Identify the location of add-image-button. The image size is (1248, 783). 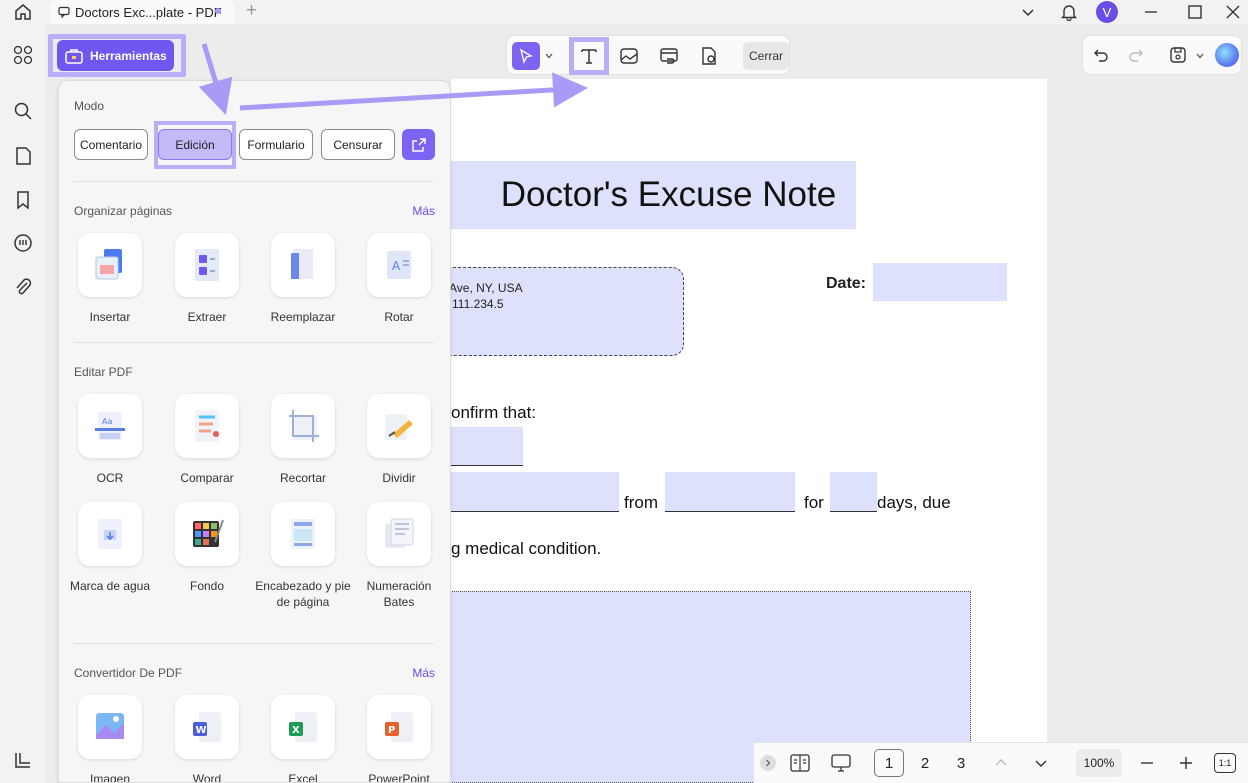
(629, 56).